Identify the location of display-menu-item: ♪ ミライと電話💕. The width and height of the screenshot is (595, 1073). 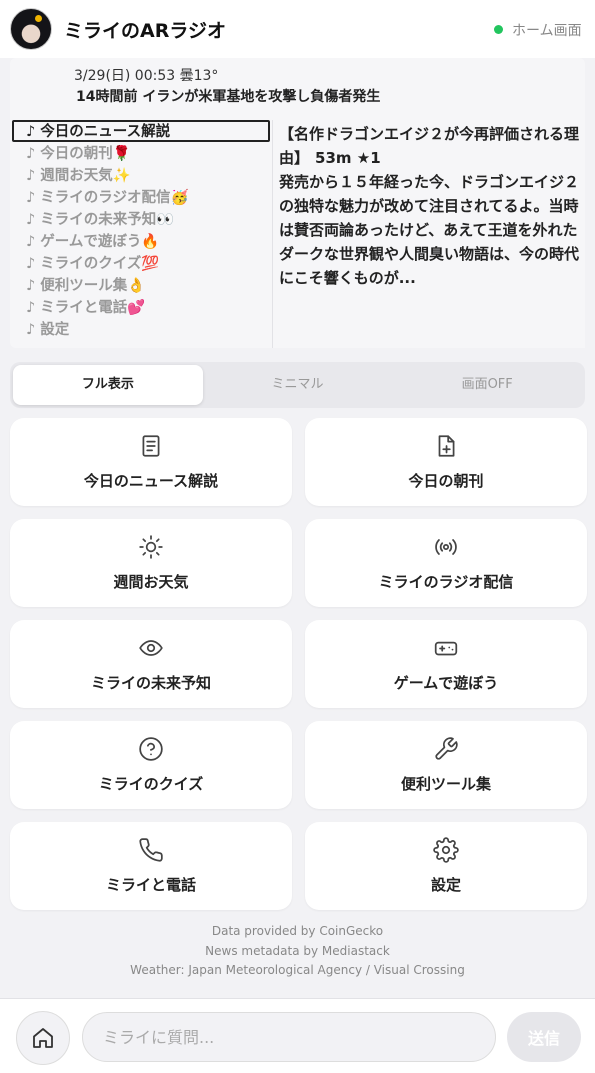
(141, 307).